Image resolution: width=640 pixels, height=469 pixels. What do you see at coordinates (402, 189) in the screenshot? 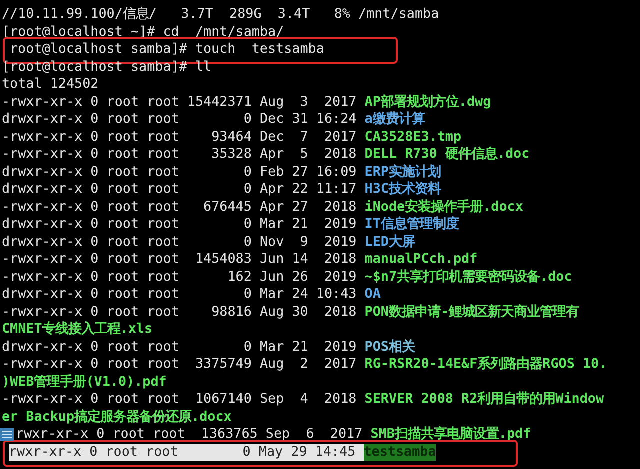
I see `file-name: H3C技术资料` at bounding box center [402, 189].